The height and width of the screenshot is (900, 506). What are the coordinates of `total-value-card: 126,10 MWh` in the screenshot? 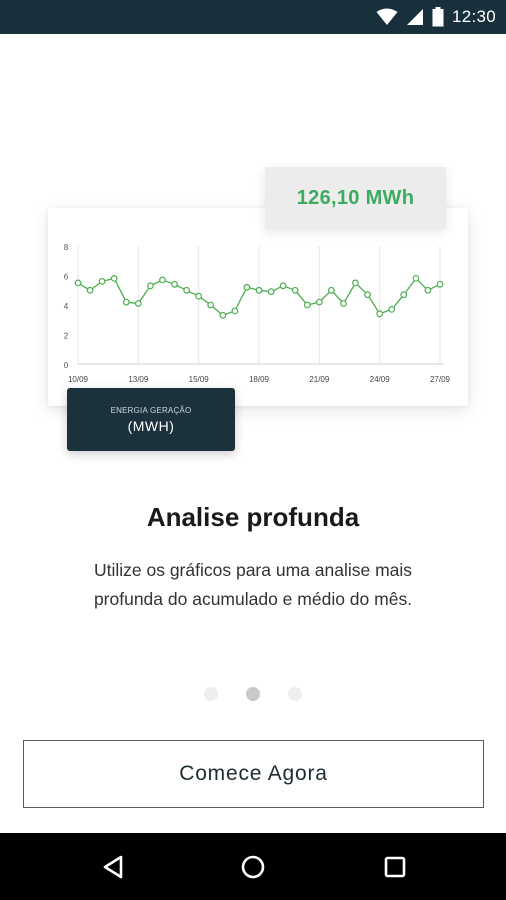 It's located at (355, 198).